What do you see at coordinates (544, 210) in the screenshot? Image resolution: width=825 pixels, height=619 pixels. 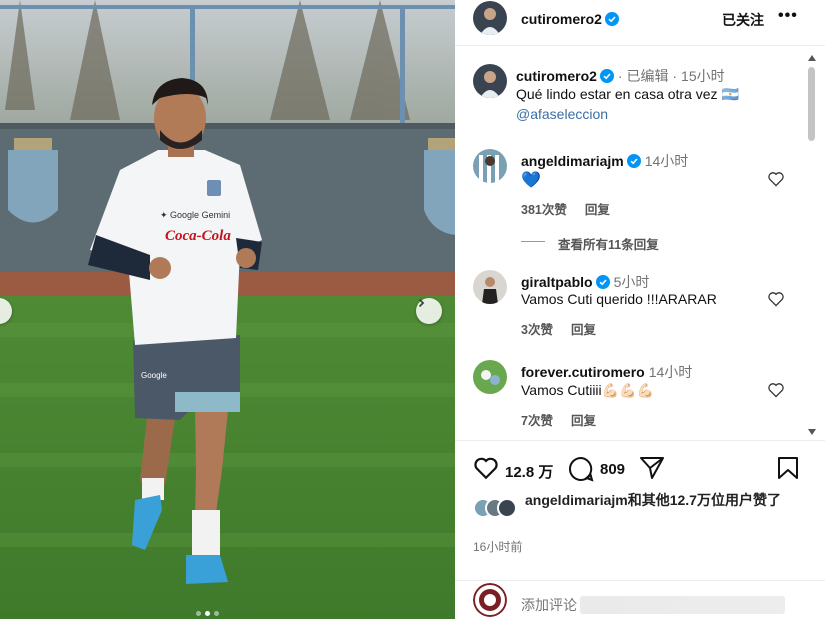 I see `comment-likes-count: 381次赞` at bounding box center [544, 210].